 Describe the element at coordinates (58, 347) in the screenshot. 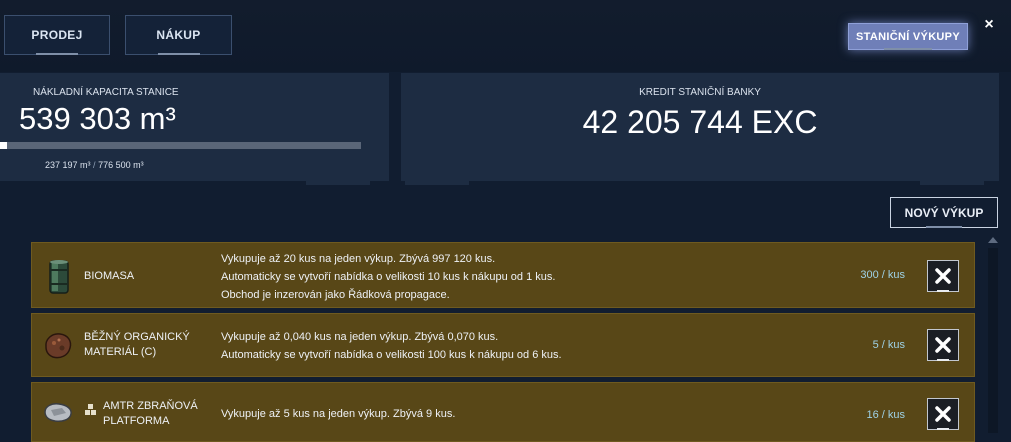

I see `organic-material-icon` at that location.